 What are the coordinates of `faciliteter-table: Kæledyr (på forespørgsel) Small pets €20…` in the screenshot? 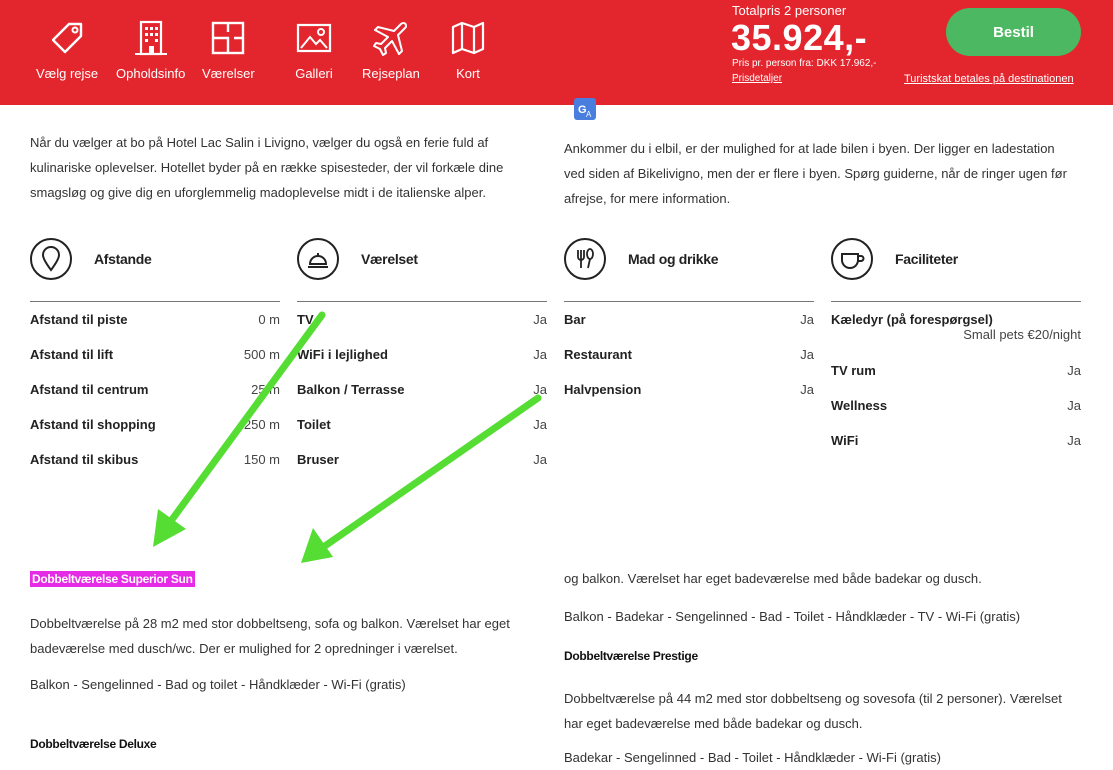 It's located at (956, 379).